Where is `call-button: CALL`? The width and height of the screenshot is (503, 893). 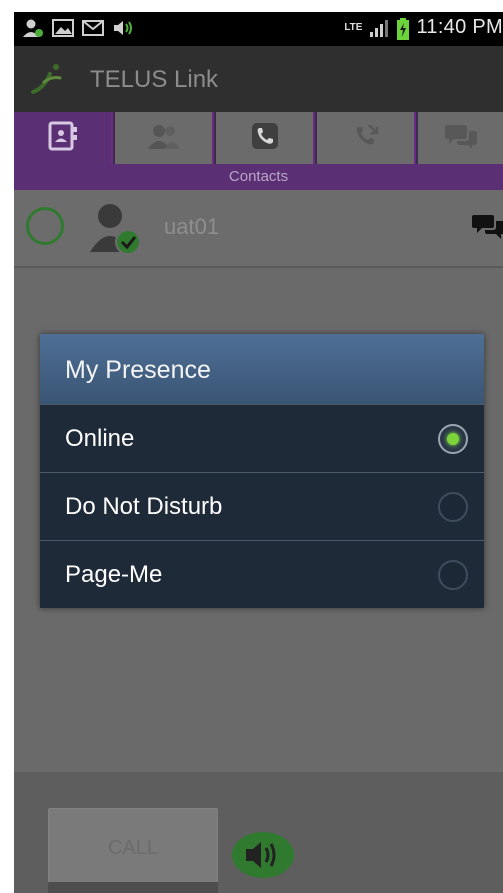
call-button: CALL is located at coordinates (133, 848).